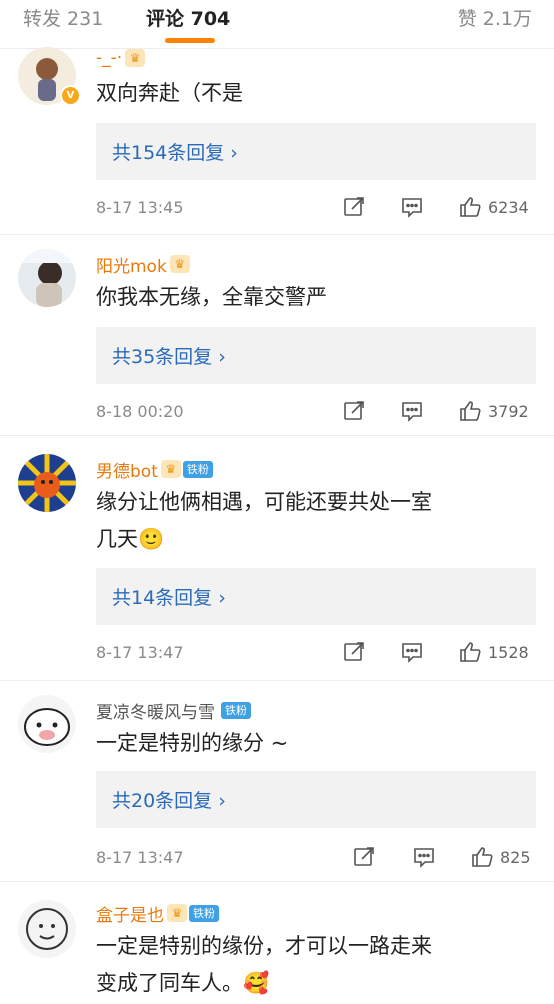 This screenshot has width=554, height=1004. Describe the element at coordinates (316, 355) in the screenshot. I see `reply-box: 共35条回复 ›` at that location.